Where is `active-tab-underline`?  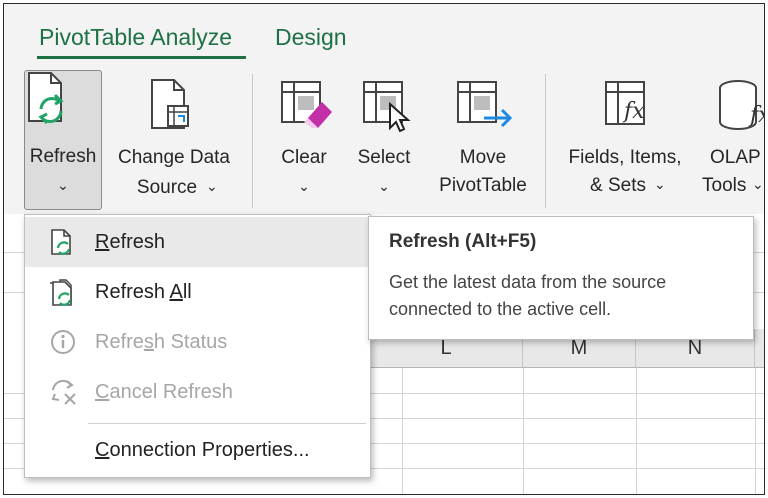 active-tab-underline is located at coordinates (141, 57).